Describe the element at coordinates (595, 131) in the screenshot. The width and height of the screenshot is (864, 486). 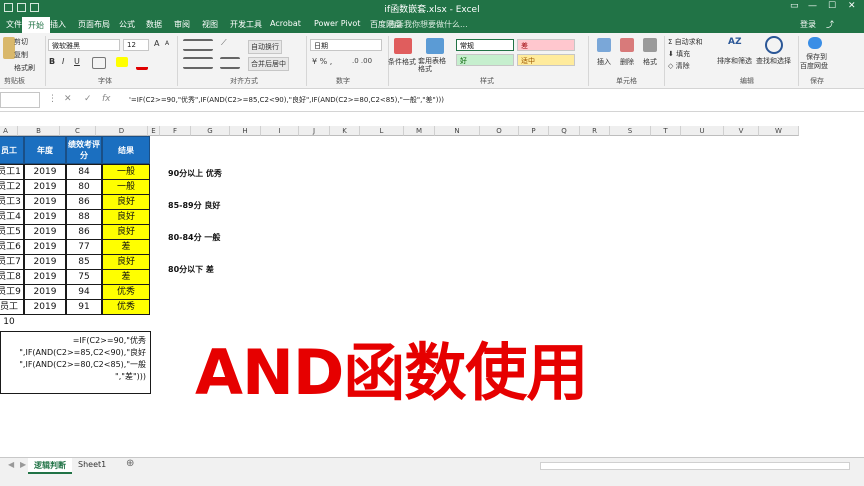
I see `column-header: R` at that location.